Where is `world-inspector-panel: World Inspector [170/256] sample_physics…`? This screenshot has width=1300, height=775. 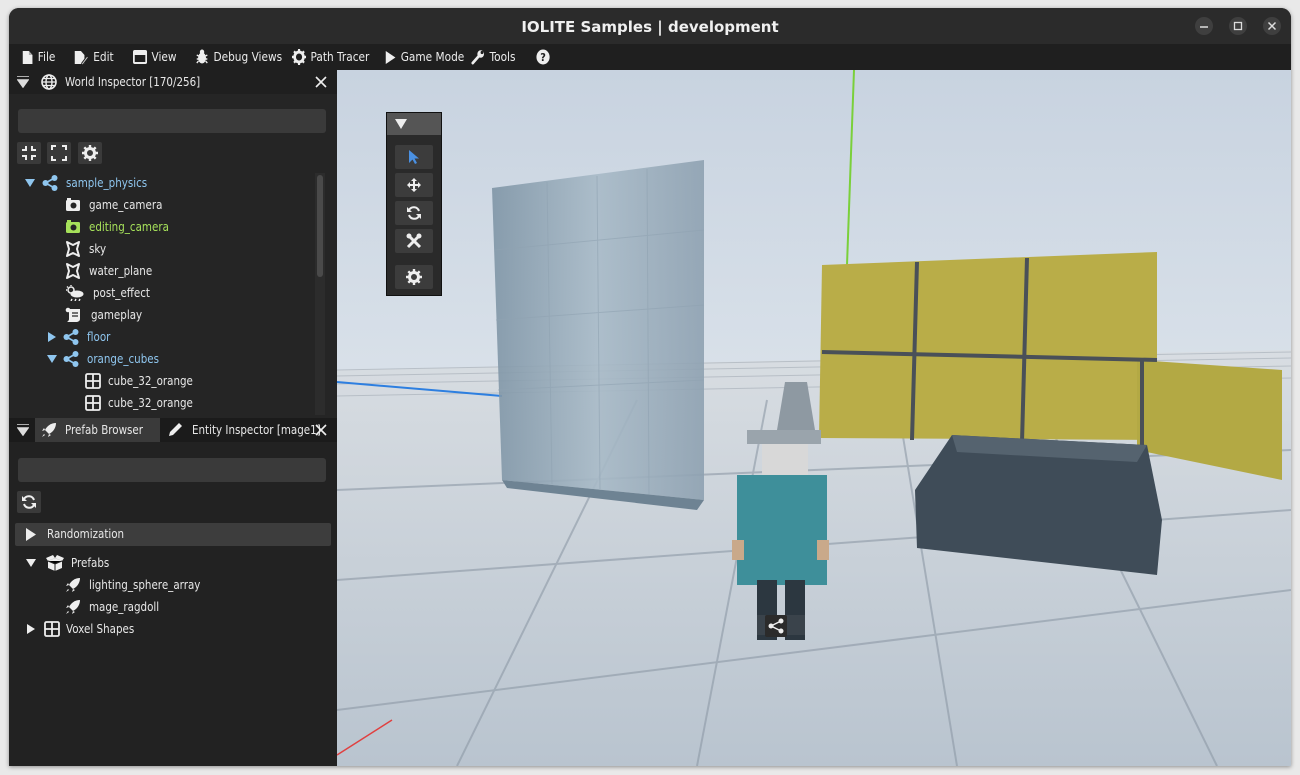 world-inspector-panel: World Inspector [170/256] sample_physics… is located at coordinates (173, 244).